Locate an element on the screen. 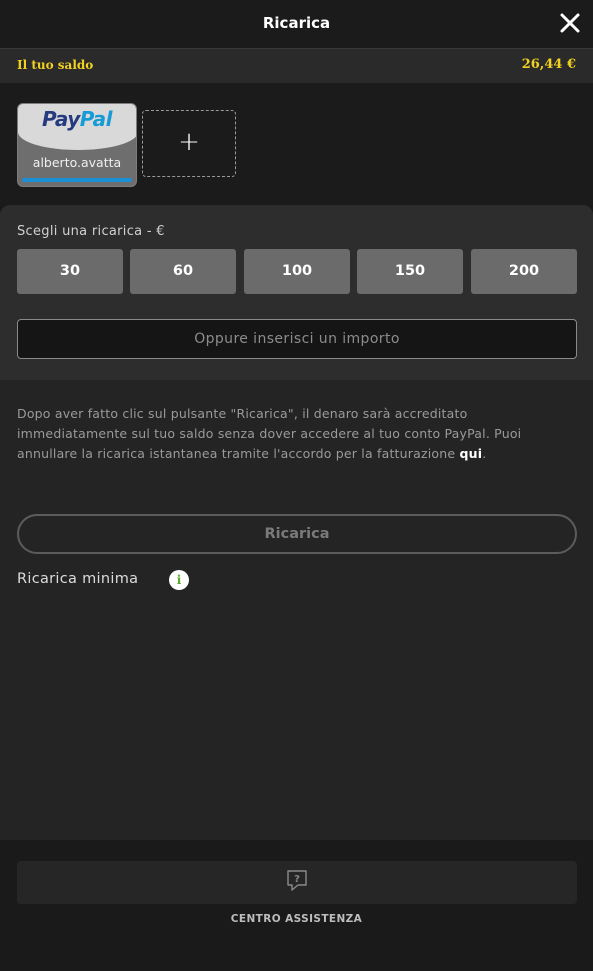 The height and width of the screenshot is (971, 593). add-payment-method-button: + is located at coordinates (189, 143).